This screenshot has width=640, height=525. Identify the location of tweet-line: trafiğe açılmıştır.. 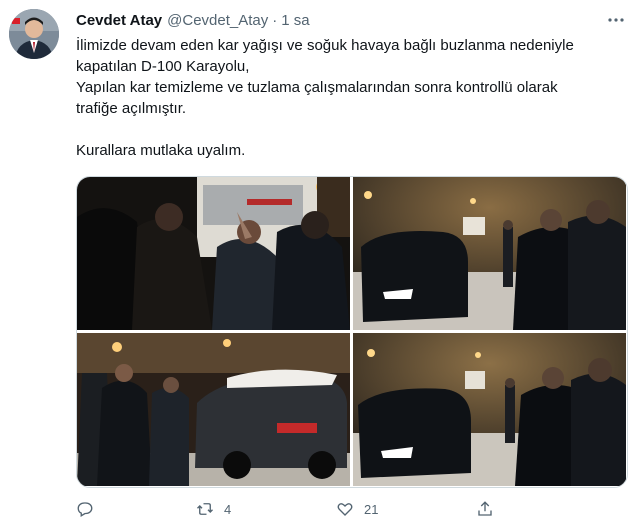
(131, 108).